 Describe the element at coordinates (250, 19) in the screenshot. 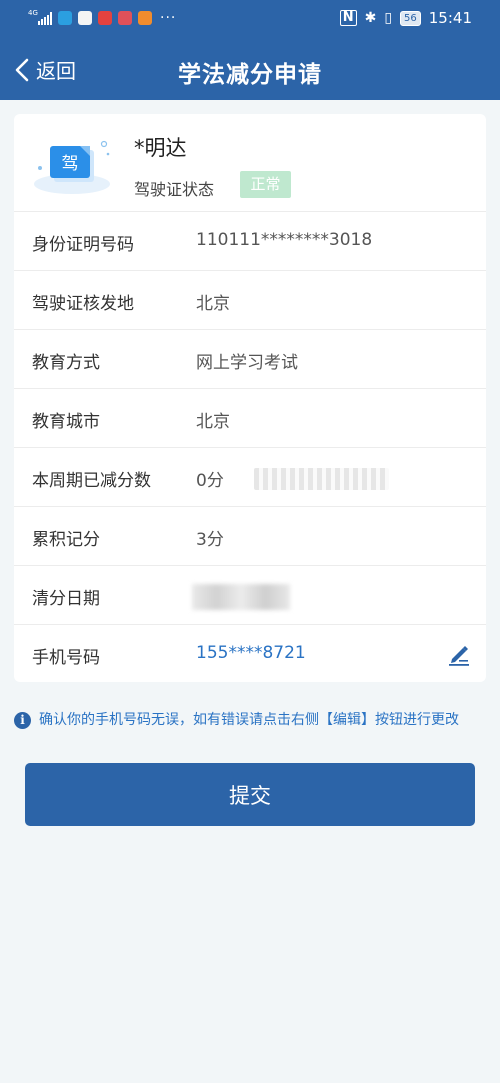

I see `status-bar: 4G ··· N ✱ ▯ 56 15:41` at that location.